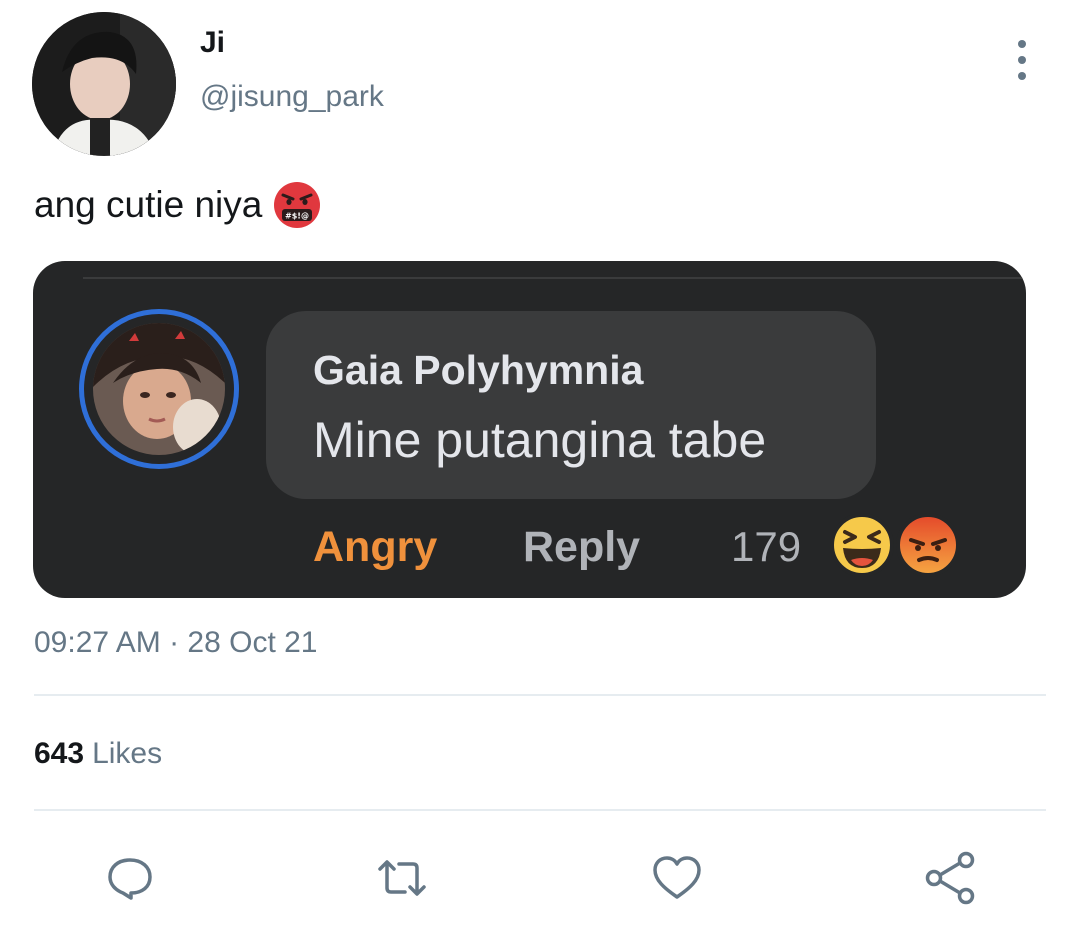 Image resolution: width=1080 pixels, height=934 pixels. Describe the element at coordinates (176, 643) in the screenshot. I see `tweet-timestamp: 09:27 AM · 28 Oct 21` at that location.